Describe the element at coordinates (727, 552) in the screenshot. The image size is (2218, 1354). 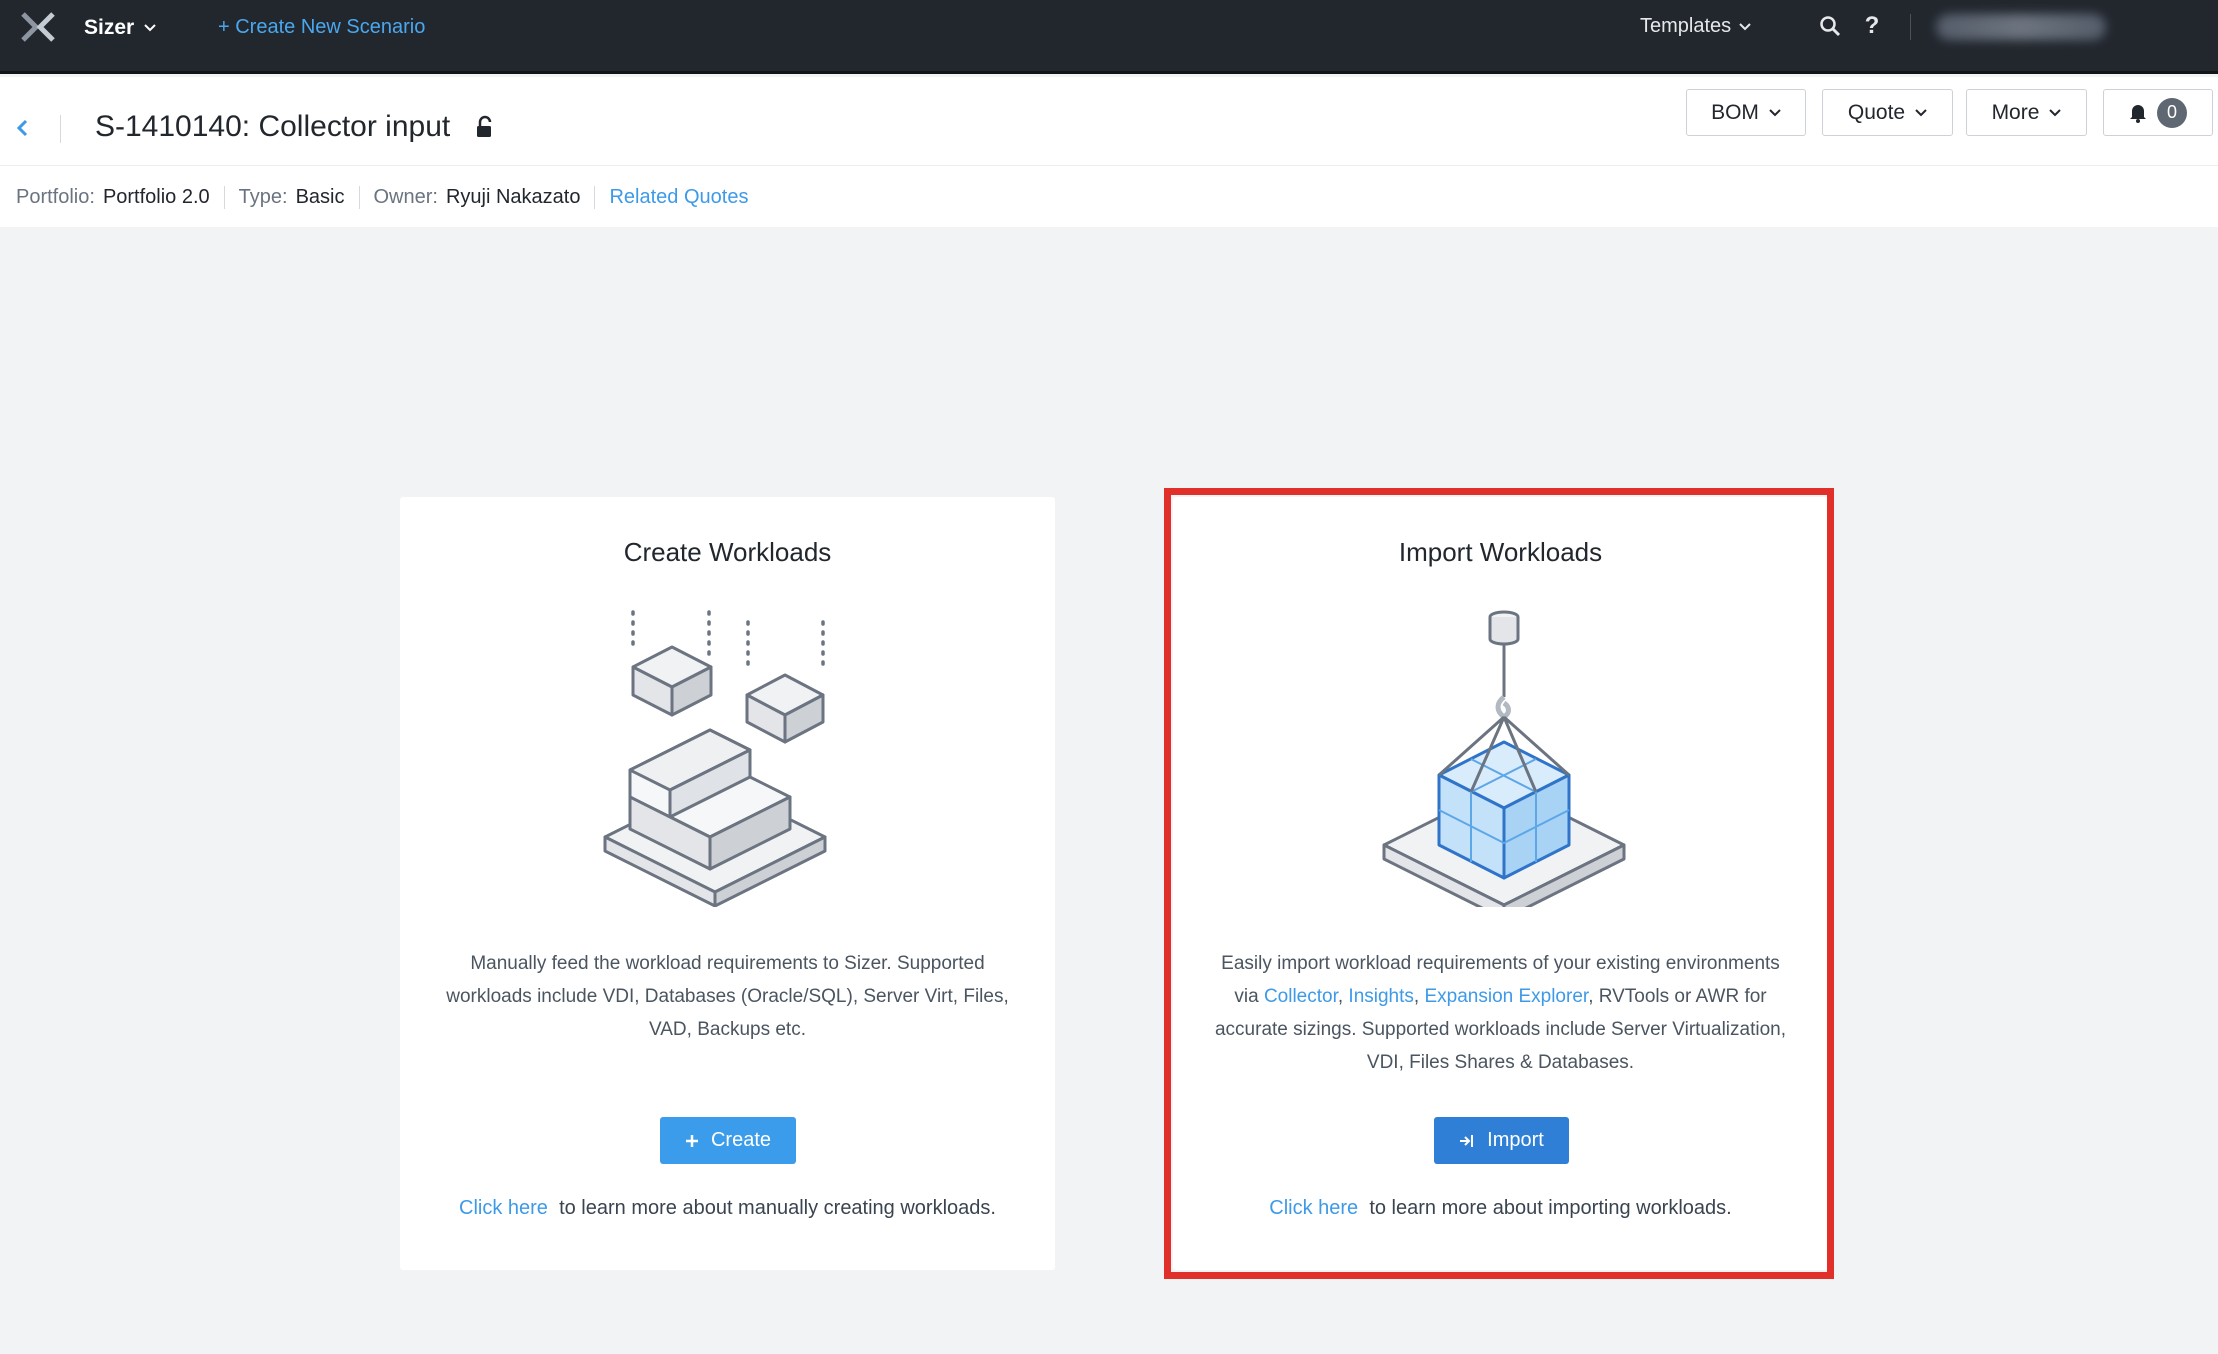
I see `create-card-title: Create Workloads` at that location.